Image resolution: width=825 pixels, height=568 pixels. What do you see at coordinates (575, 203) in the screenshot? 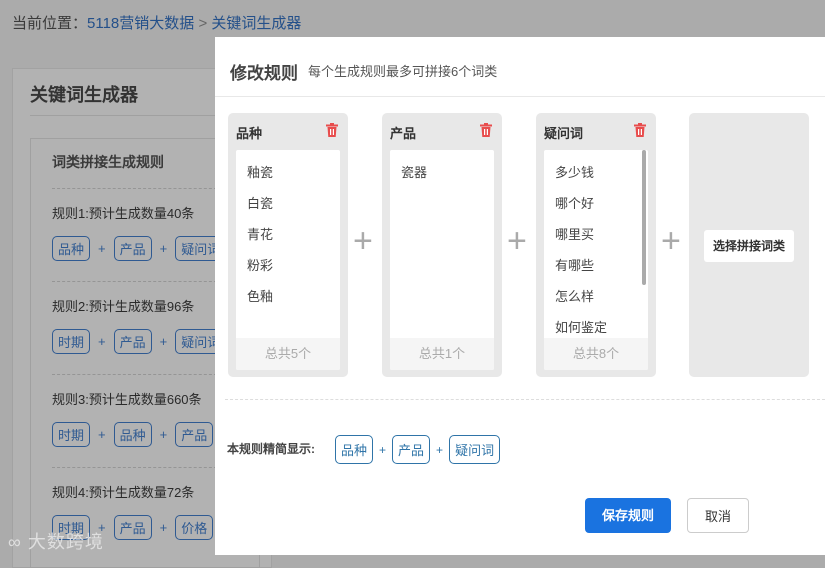
I see `word-item: 哪个好` at bounding box center [575, 203].